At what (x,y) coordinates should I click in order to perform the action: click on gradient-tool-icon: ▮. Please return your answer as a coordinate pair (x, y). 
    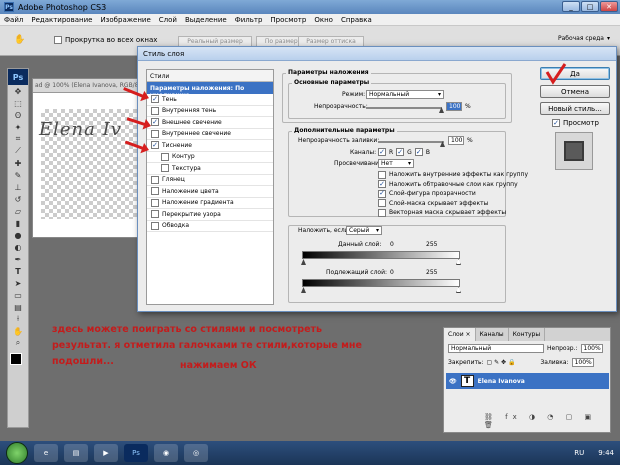
    Looking at the image, I should click on (18, 223).